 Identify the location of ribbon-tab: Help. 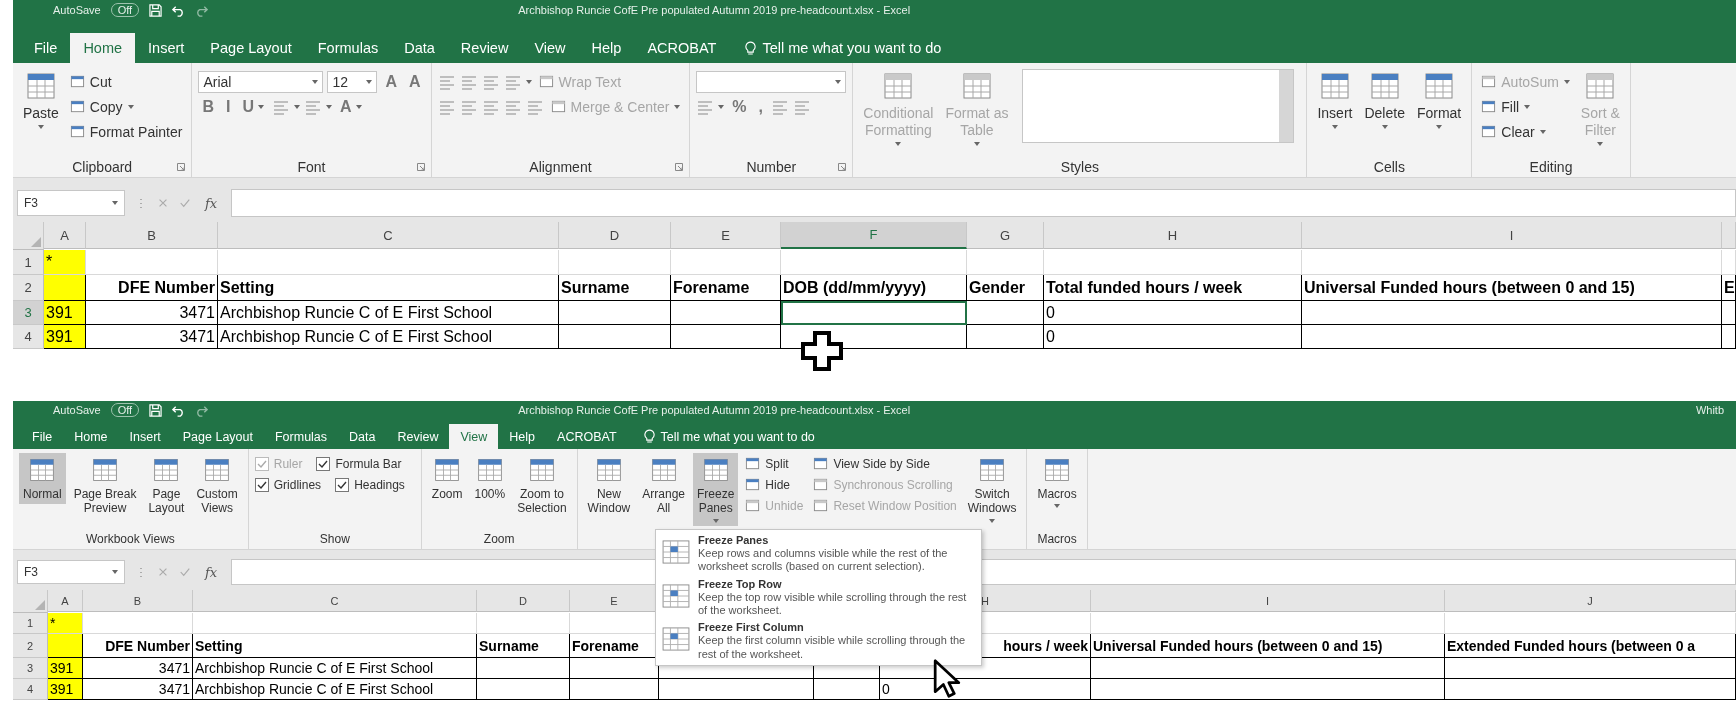
(606, 48).